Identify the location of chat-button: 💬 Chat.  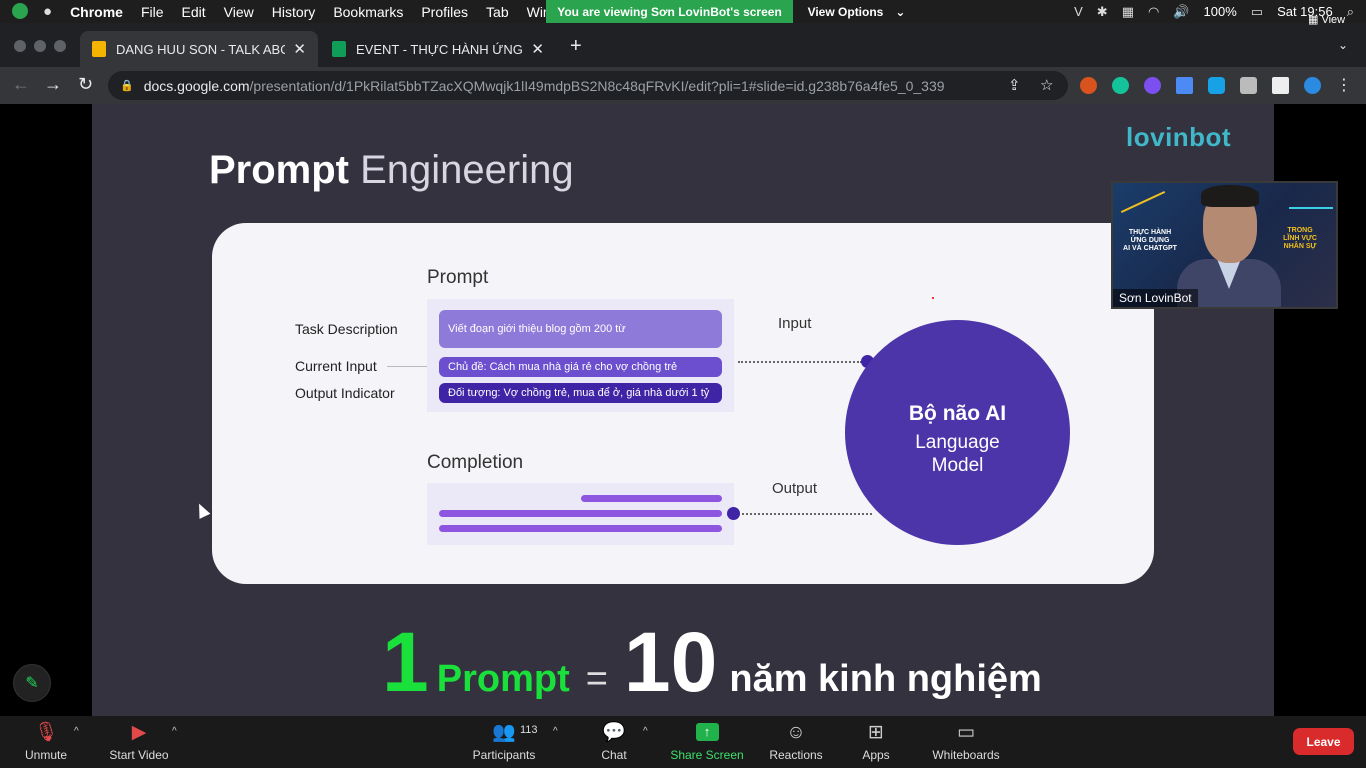
(614, 742).